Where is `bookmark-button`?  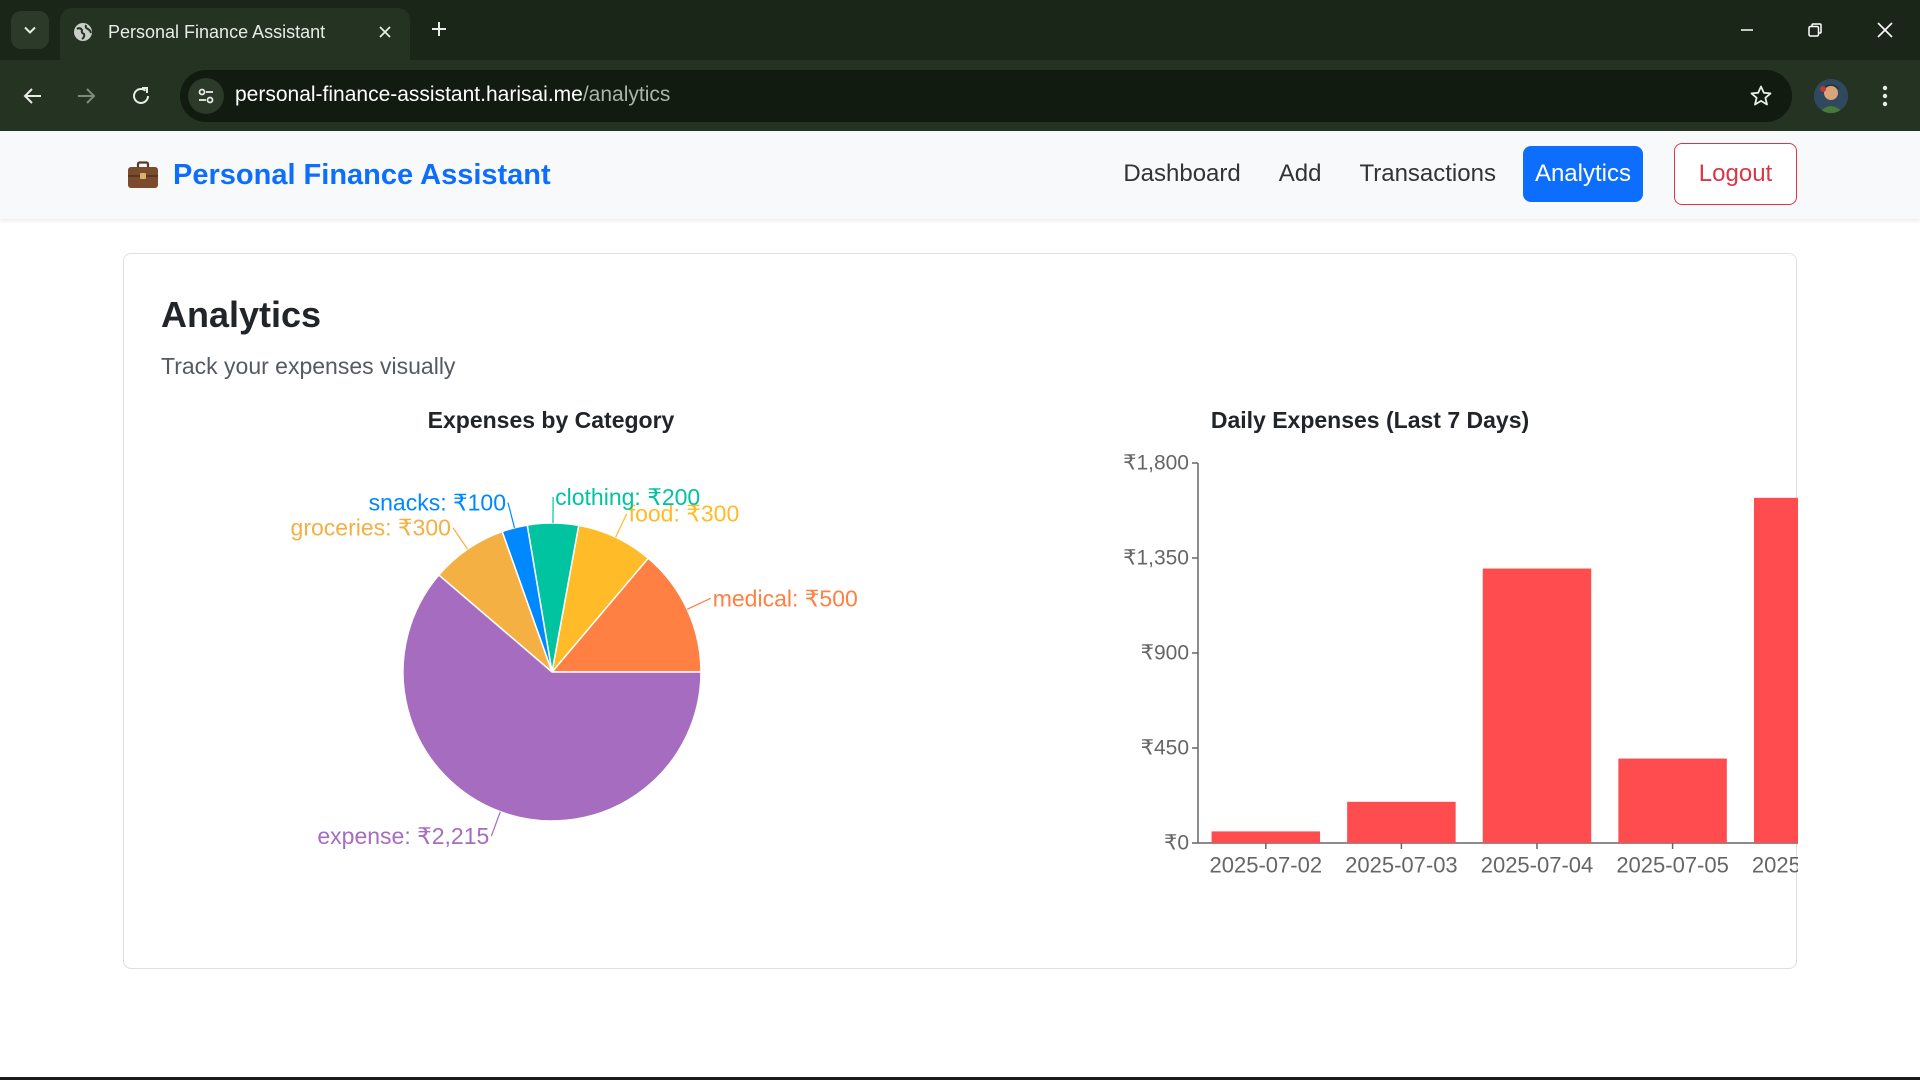 bookmark-button is located at coordinates (1761, 96).